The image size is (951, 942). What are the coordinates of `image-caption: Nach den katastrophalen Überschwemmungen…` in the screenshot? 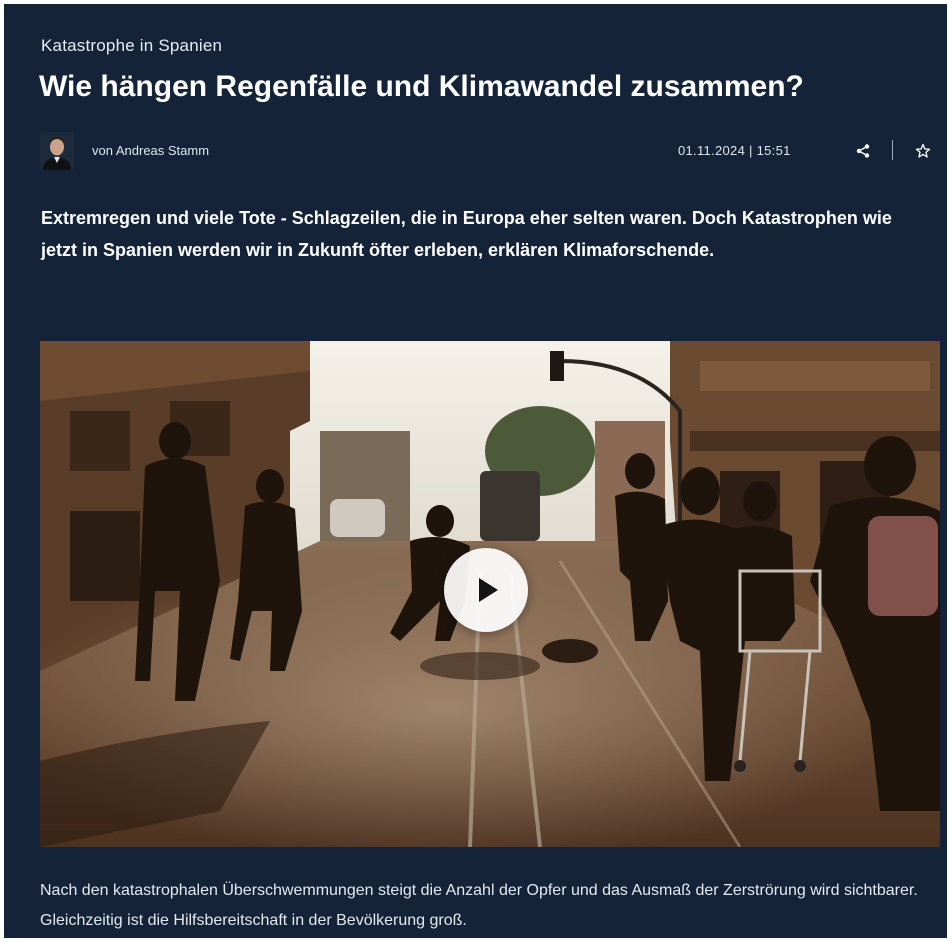 It's located at (479, 905).